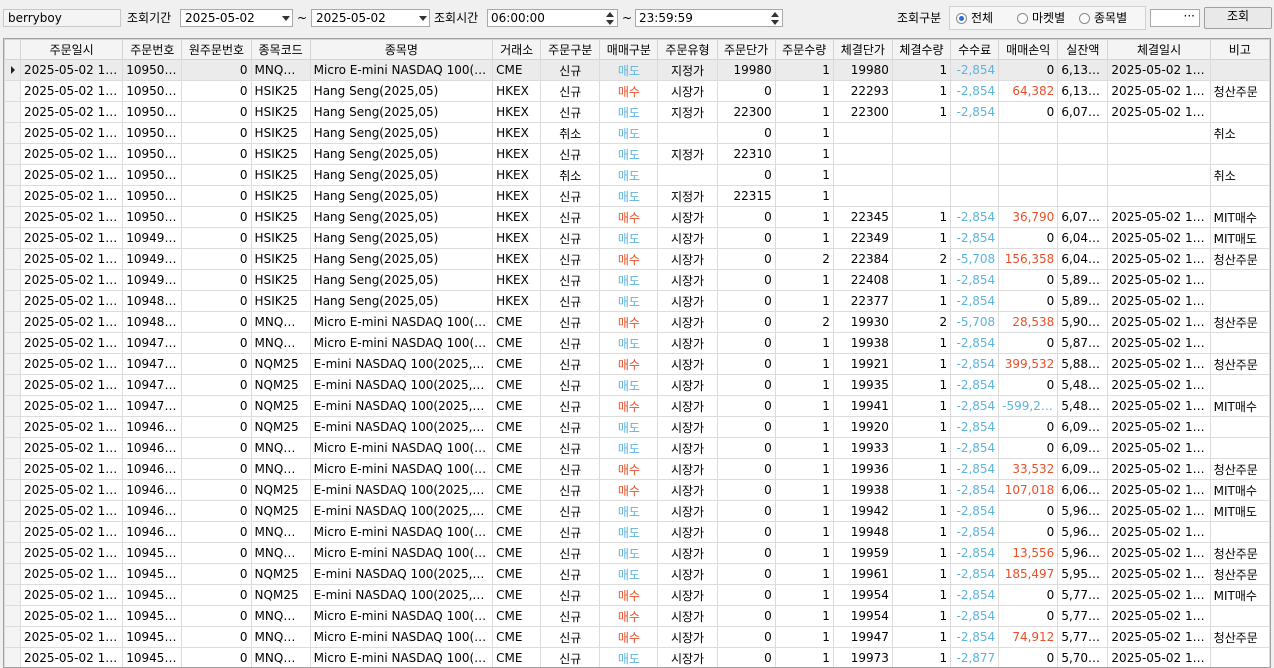 This screenshot has height=668, width=1274. Describe the element at coordinates (1238, 18) in the screenshot. I see `search-button: 조회` at that location.